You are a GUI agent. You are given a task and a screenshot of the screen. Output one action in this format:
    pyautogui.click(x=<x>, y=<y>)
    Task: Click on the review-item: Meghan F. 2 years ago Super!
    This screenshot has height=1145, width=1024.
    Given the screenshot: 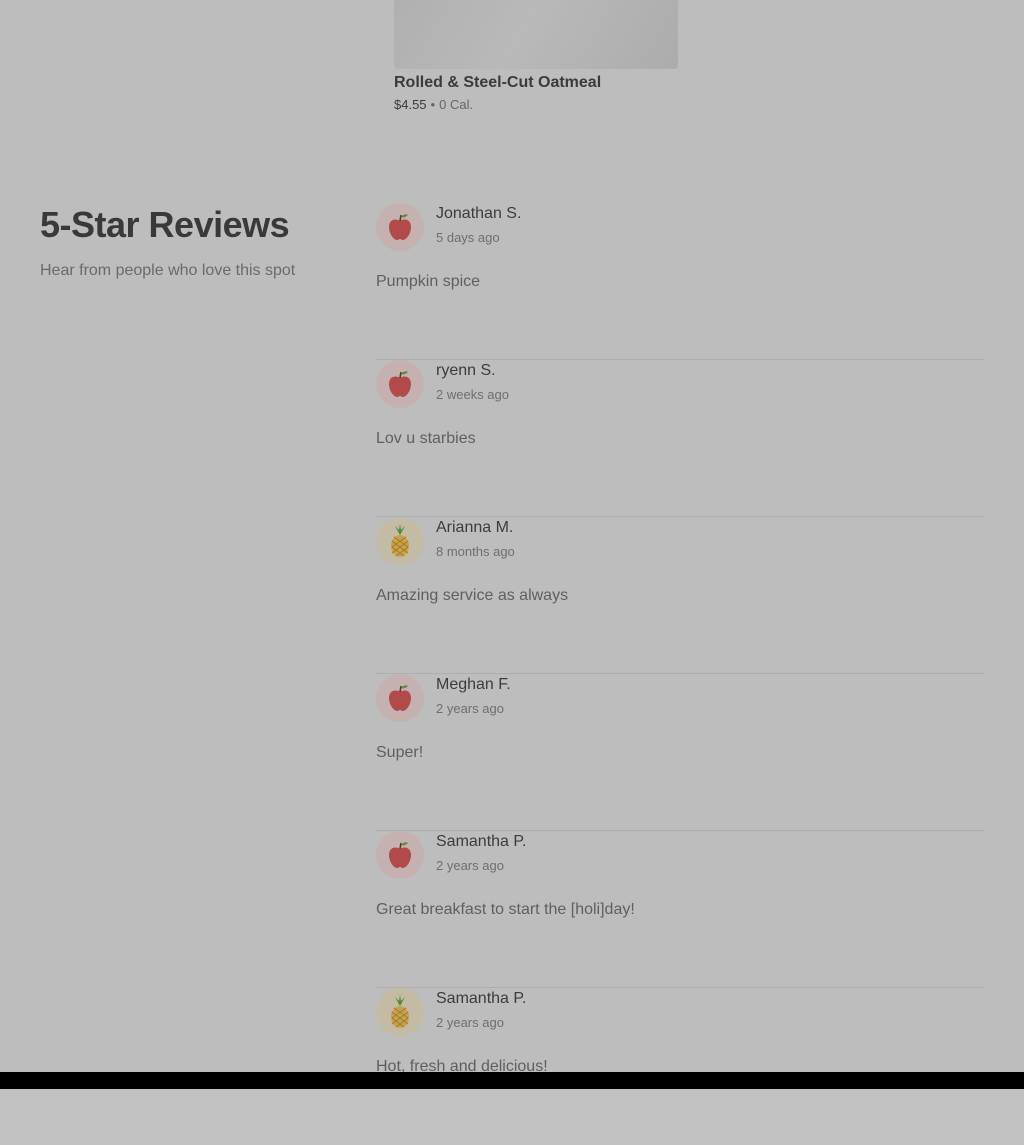 What is the action you would take?
    pyautogui.click(x=680, y=752)
    